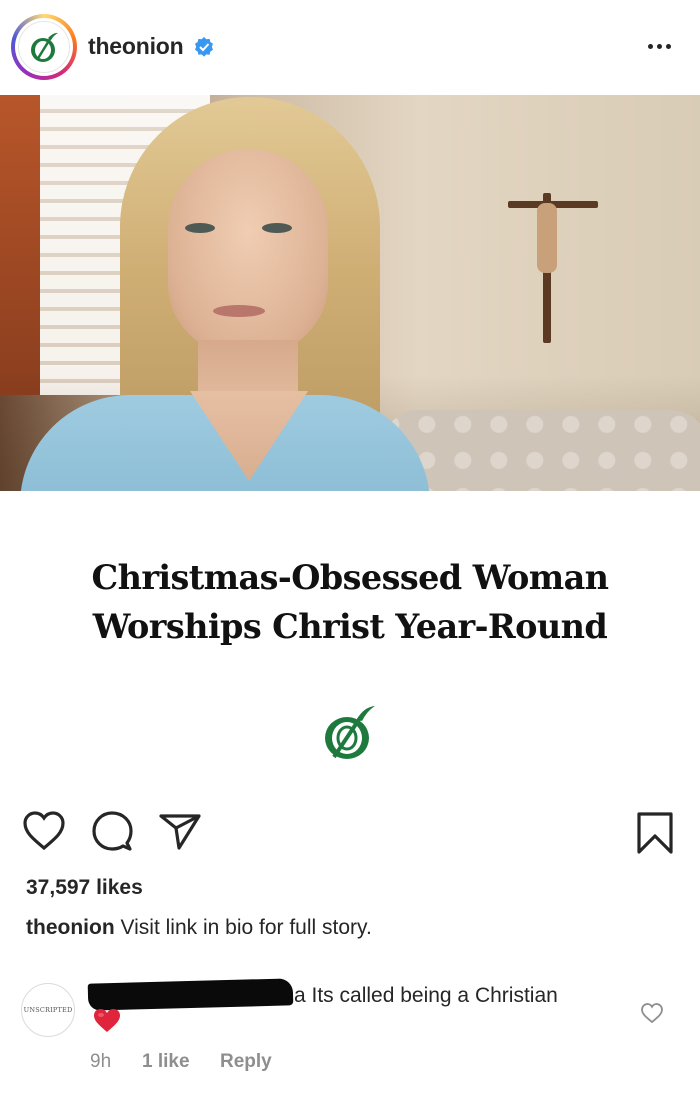 This screenshot has width=700, height=1096. Describe the element at coordinates (655, 833) in the screenshot. I see `save-bookmark-icon` at that location.